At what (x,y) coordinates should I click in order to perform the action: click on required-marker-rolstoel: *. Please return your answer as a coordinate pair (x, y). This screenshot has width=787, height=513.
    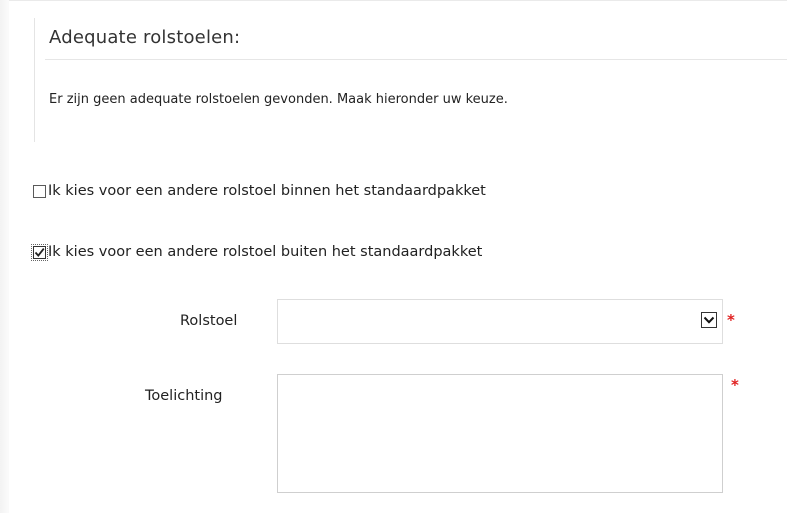
    Looking at the image, I should click on (731, 320).